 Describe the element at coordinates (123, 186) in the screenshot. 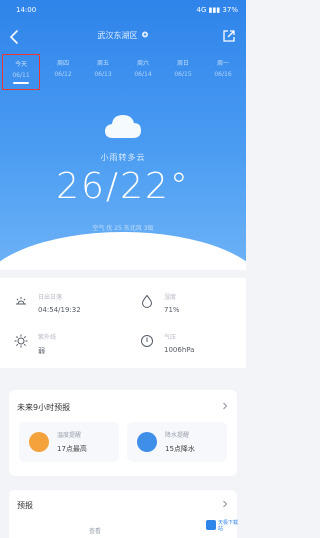

I see `temperature-range: 26/22°` at that location.